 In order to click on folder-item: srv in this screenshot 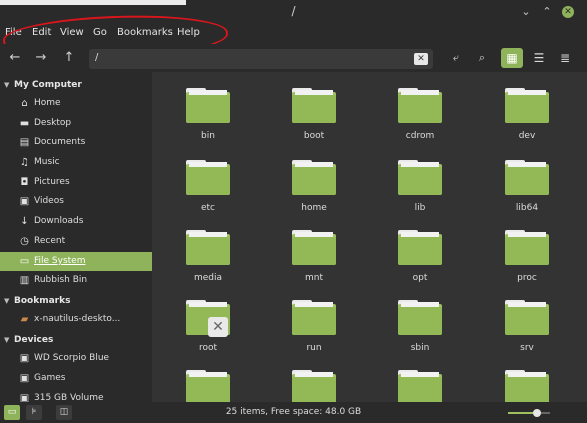, I will do `click(527, 320)`.